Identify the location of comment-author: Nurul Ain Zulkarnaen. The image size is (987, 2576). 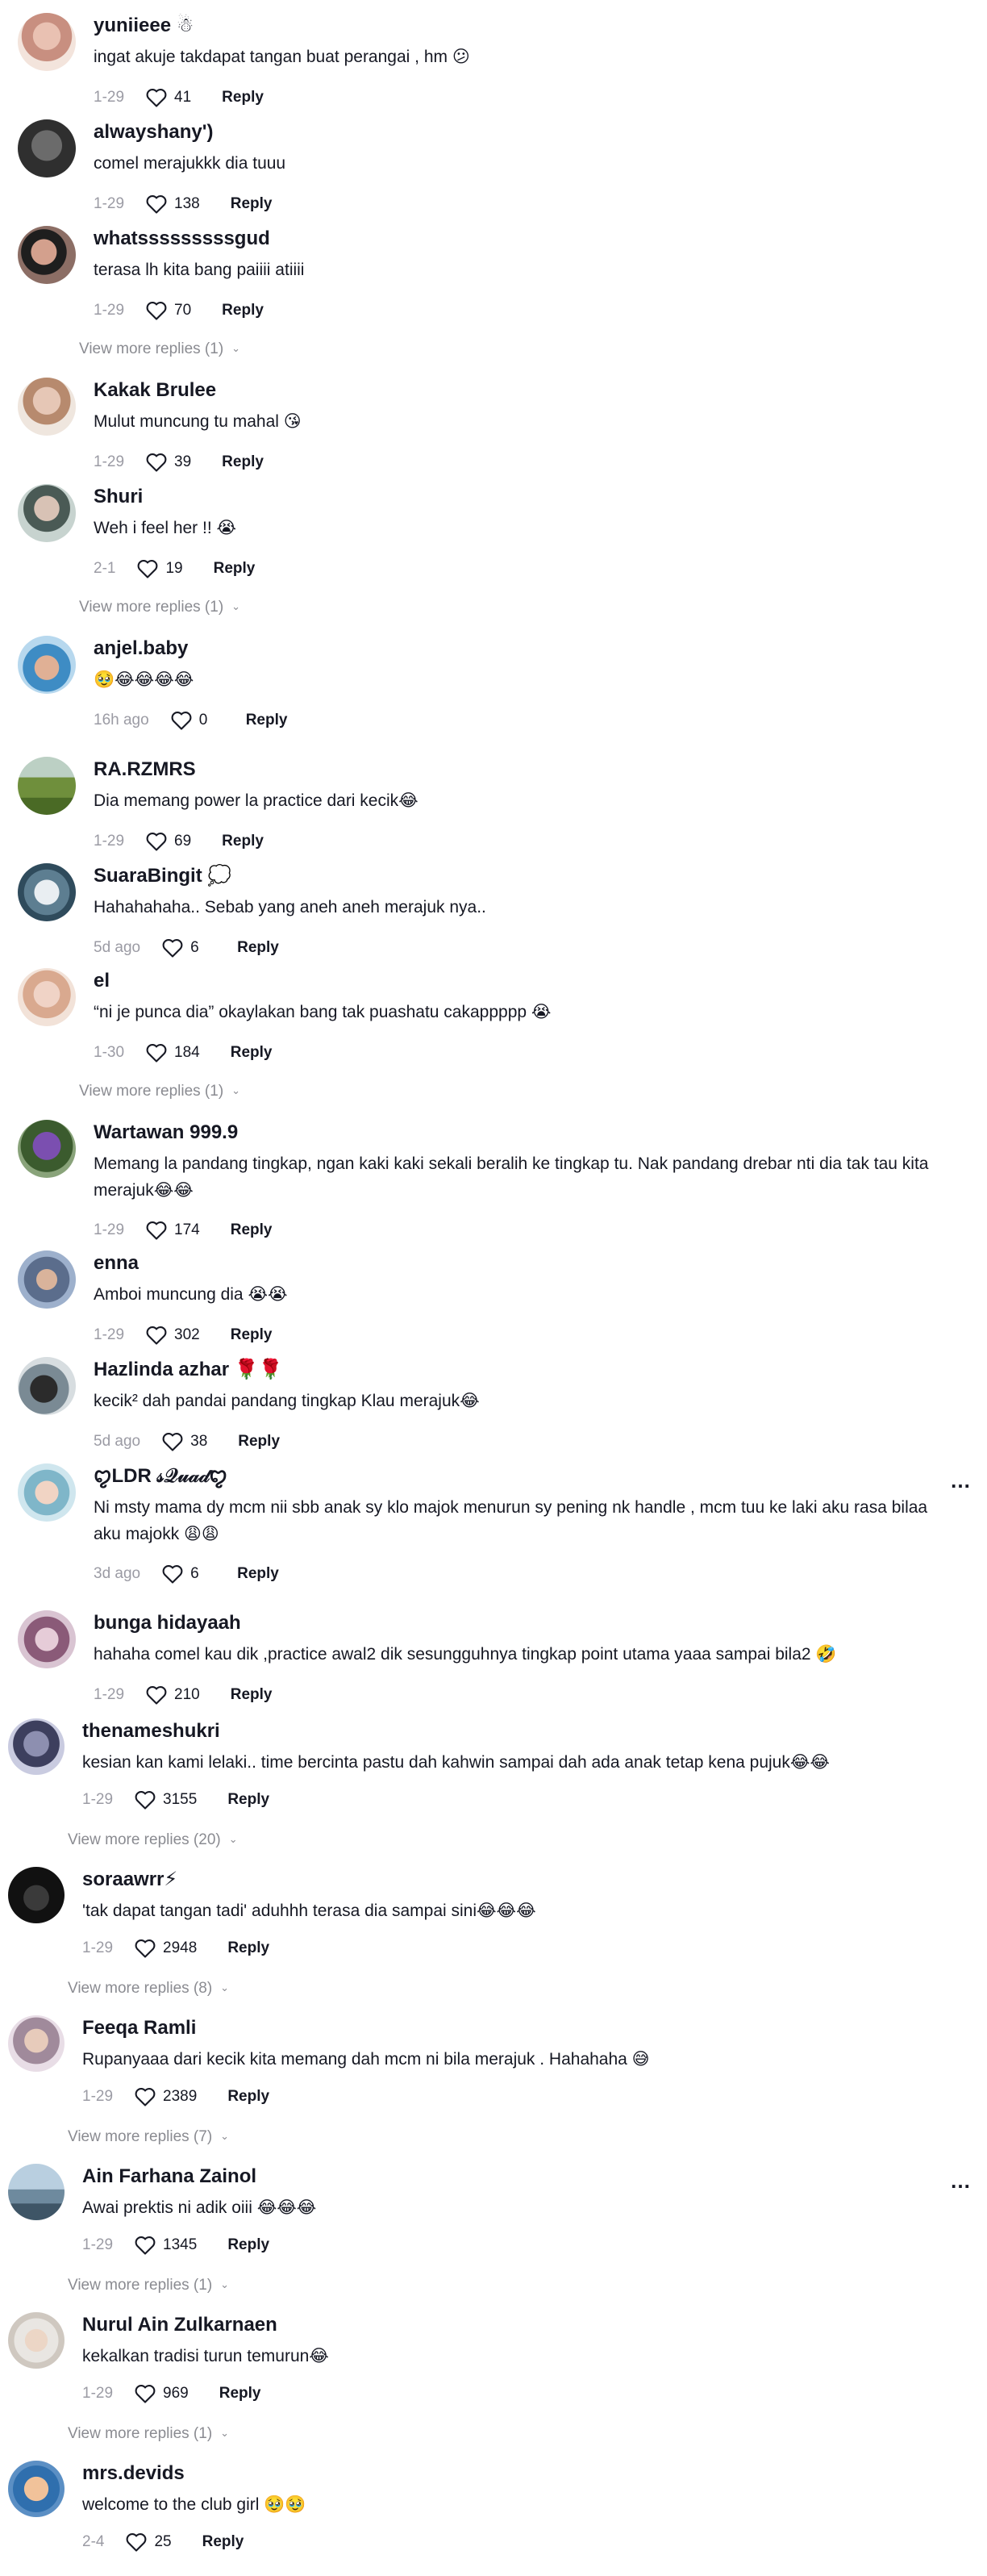
(179, 2325).